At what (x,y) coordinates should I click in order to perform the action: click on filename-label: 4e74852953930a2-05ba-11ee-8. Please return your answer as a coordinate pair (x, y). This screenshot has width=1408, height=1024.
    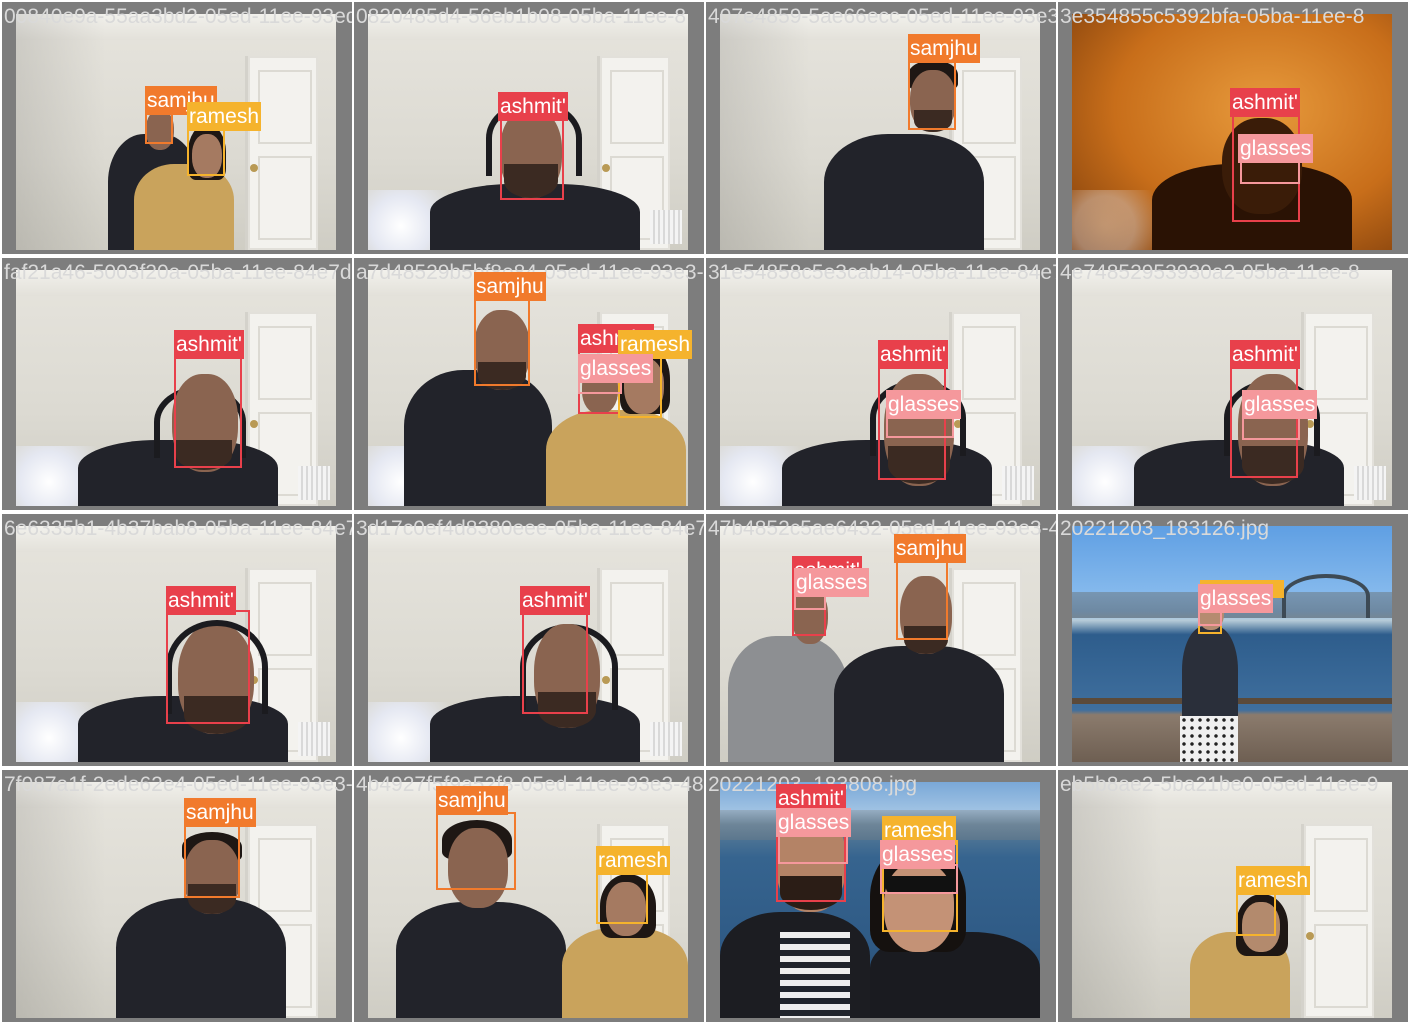
    Looking at the image, I should click on (1210, 272).